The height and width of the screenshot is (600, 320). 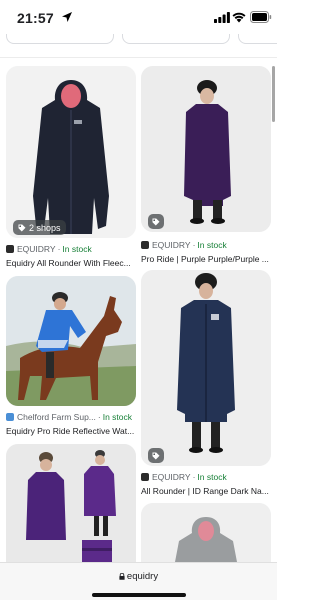 I want to click on product-meta: Chelford Farm Sup... · In stock, so click(x=69, y=417).